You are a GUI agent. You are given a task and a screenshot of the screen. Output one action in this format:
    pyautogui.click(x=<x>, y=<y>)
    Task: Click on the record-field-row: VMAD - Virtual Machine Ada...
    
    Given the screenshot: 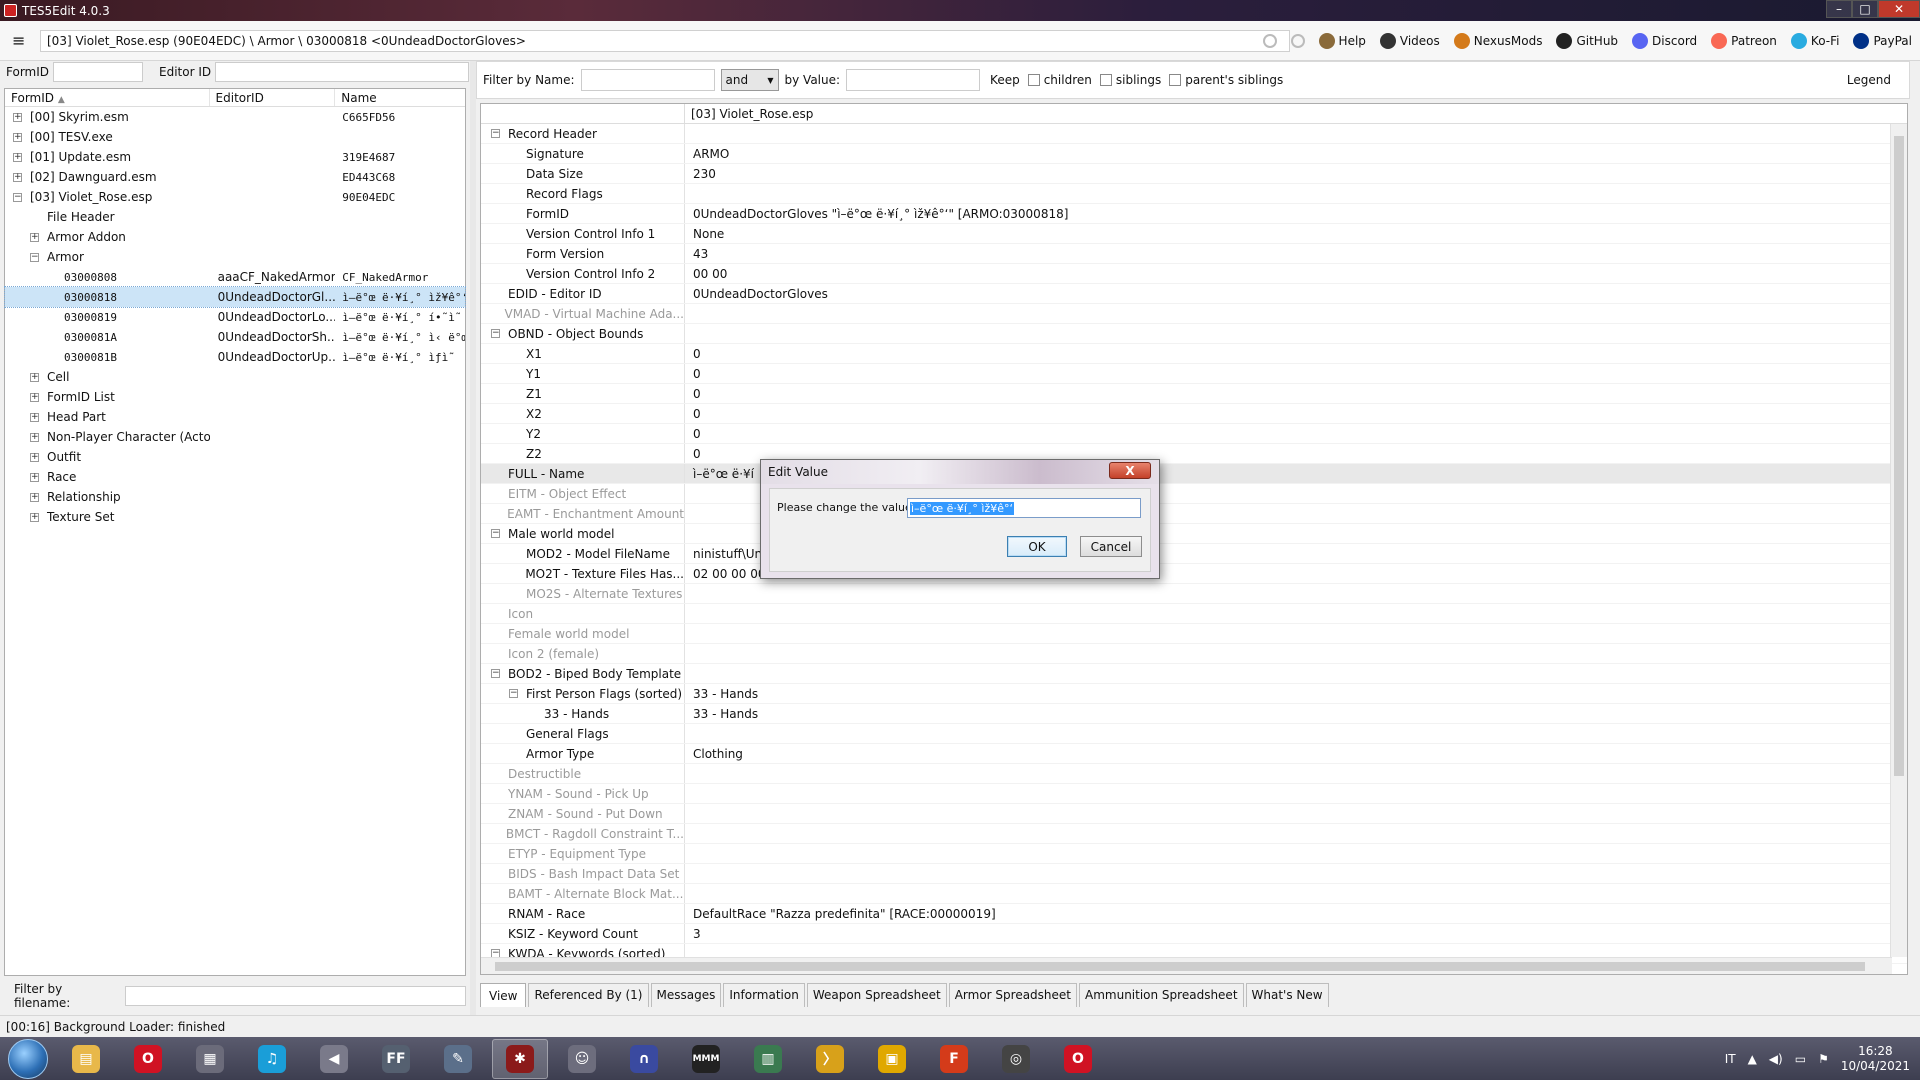 What is the action you would take?
    pyautogui.click(x=1194, y=314)
    